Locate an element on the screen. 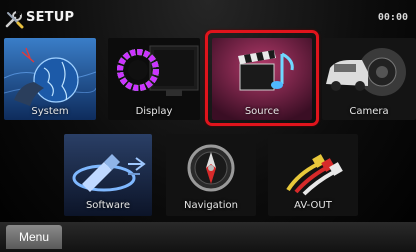 The width and height of the screenshot is (416, 252). tile-av-out: AV-OUT is located at coordinates (313, 175).